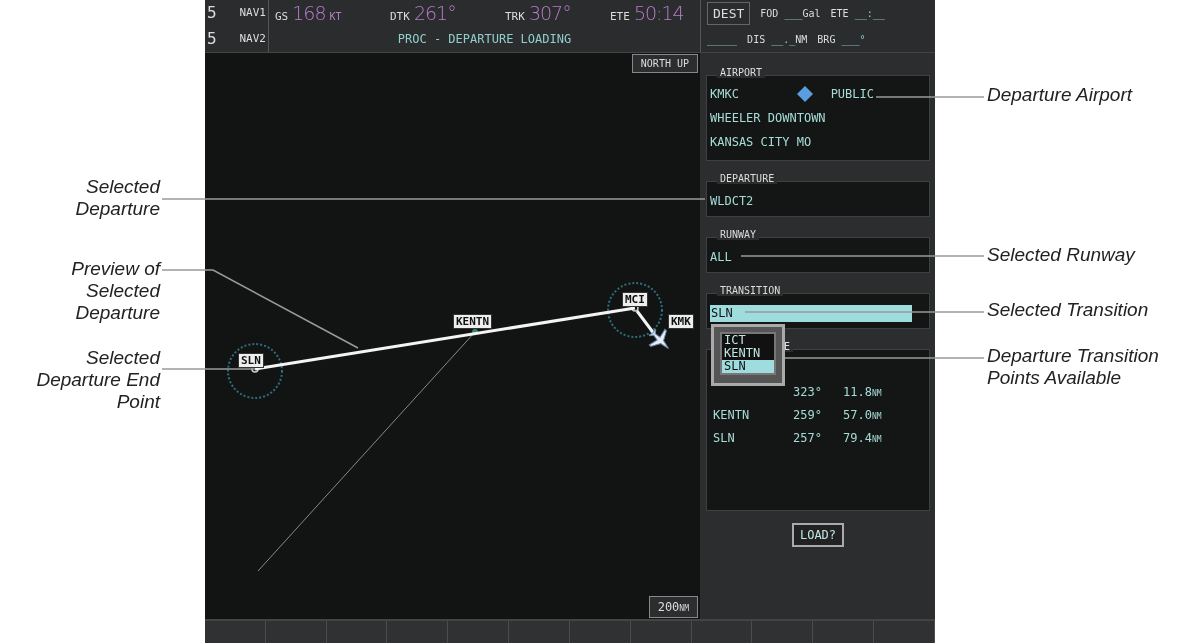  Describe the element at coordinates (732, 414) in the screenshot. I see `waypoint-name: KENTN` at that location.